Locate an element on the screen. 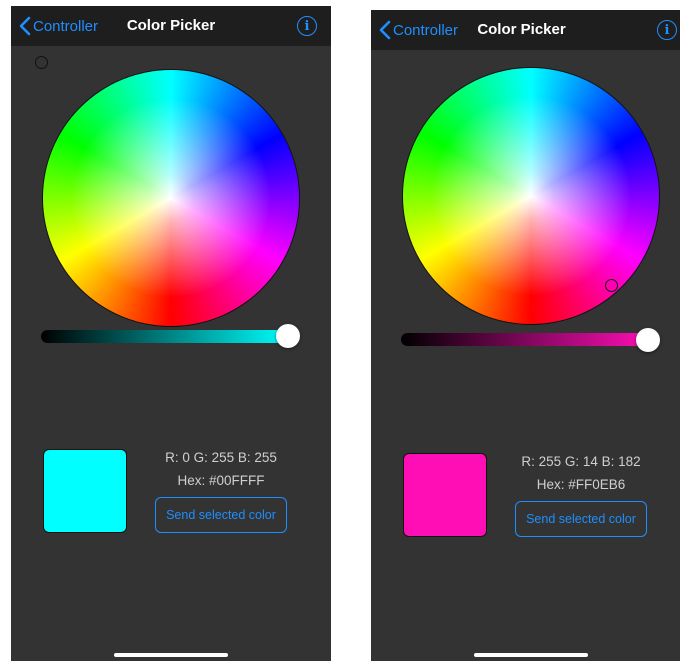  rgb-values: R: 0 G: 255 B: 255 is located at coordinates (221, 457).